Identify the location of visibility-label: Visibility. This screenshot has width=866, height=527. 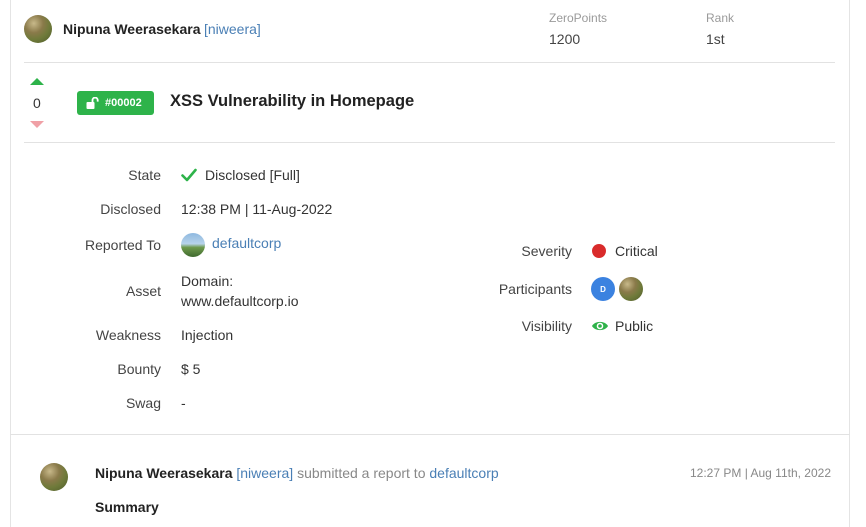
(546, 326).